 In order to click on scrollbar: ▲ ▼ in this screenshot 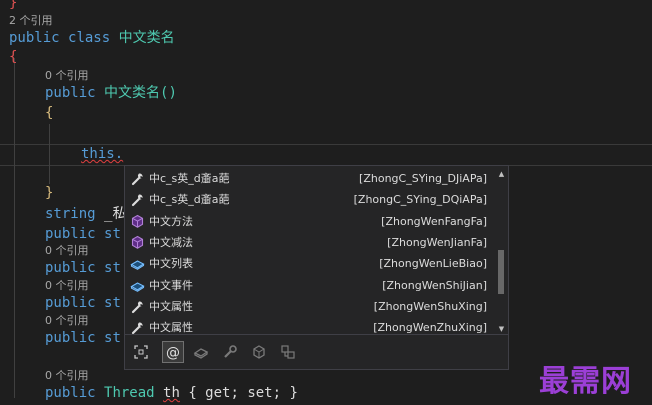, I will do `click(501, 251)`.